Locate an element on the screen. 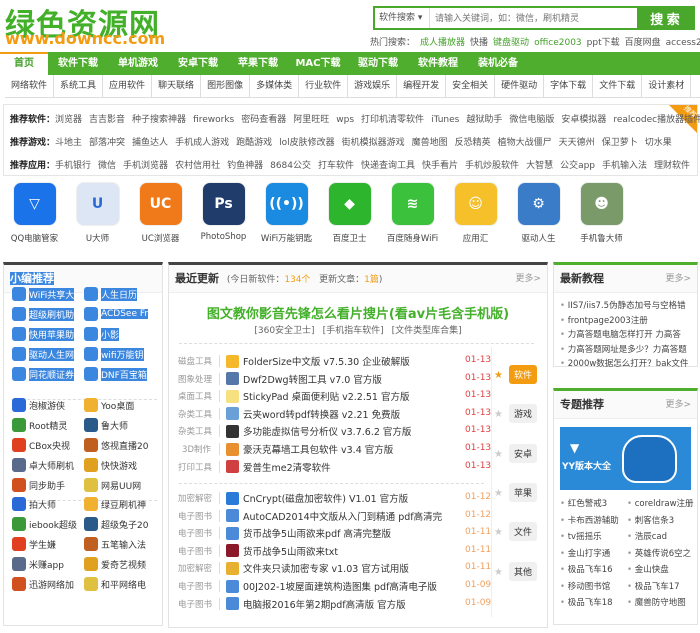 Image resolution: width=700 pixels, height=633 pixels. editor-pick-item: 爱奇艺视频 is located at coordinates (115, 564).